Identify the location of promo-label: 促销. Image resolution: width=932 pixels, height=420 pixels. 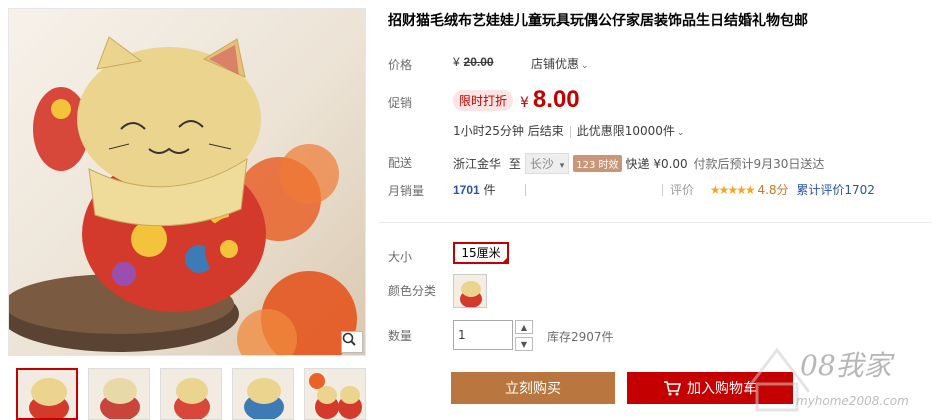
(400, 103).